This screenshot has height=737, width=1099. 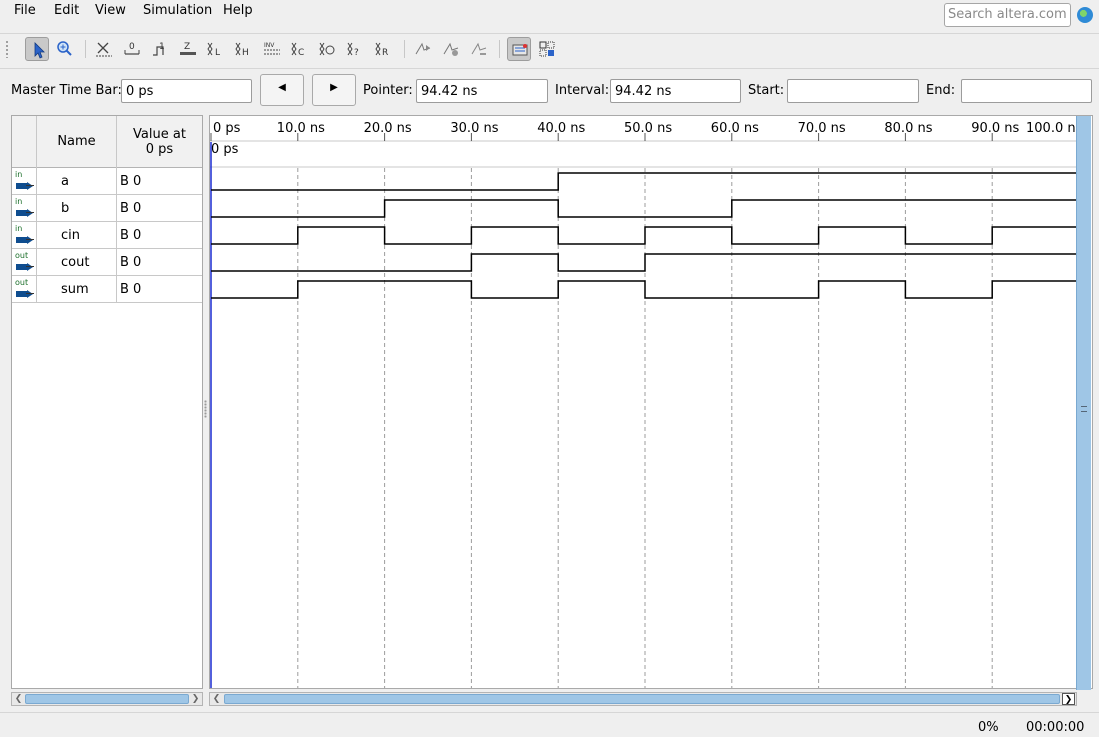 I want to click on output-pin-icon: out, so click(x=24, y=261).